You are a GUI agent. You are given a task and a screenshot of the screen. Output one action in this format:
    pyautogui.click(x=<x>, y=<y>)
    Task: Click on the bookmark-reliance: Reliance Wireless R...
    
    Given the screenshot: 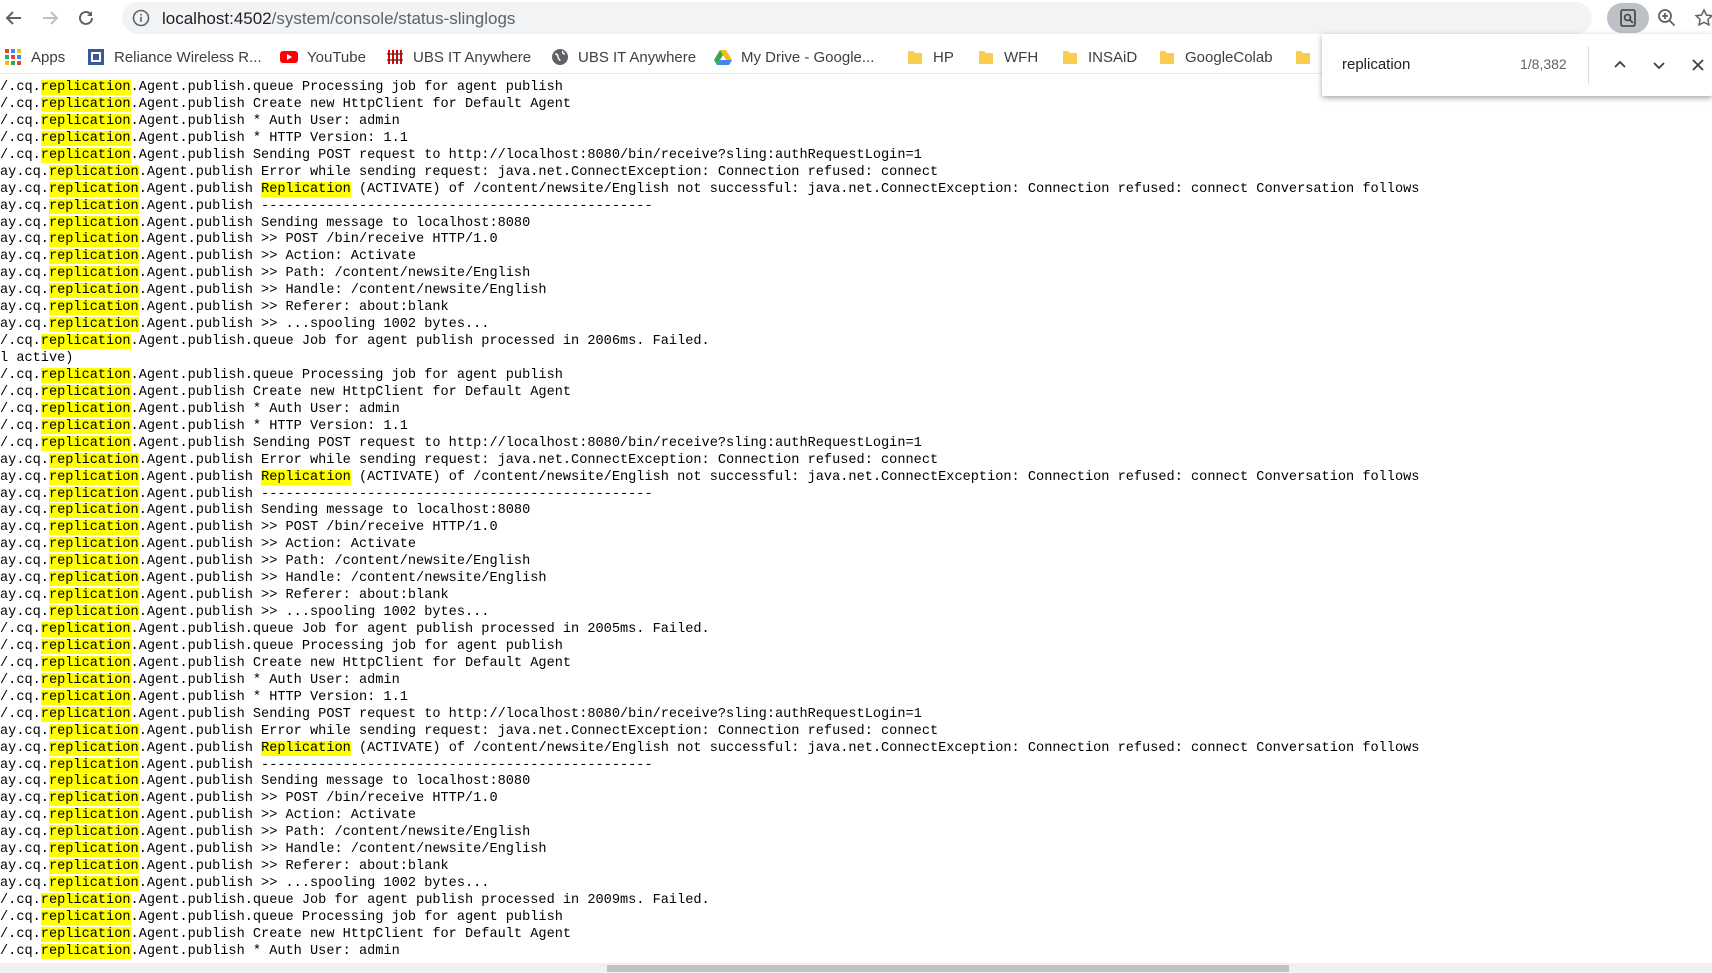 What is the action you would take?
    pyautogui.click(x=174, y=57)
    